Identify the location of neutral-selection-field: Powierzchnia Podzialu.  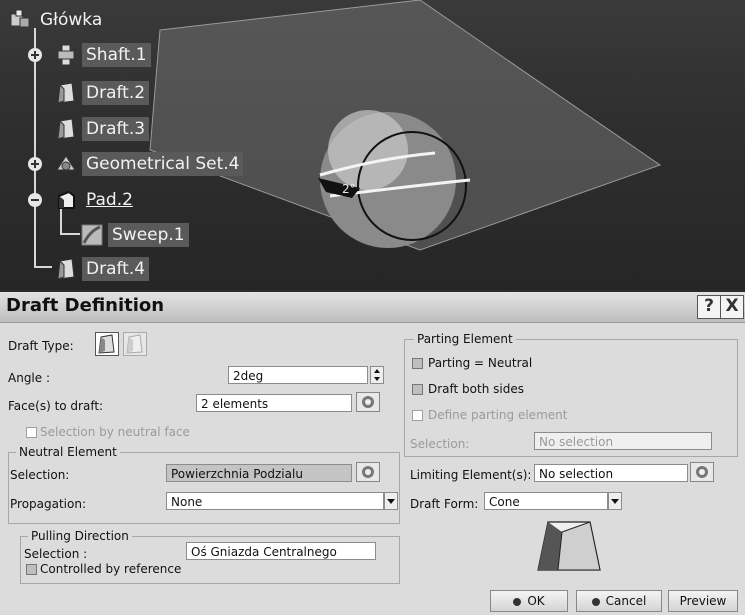
(259, 473).